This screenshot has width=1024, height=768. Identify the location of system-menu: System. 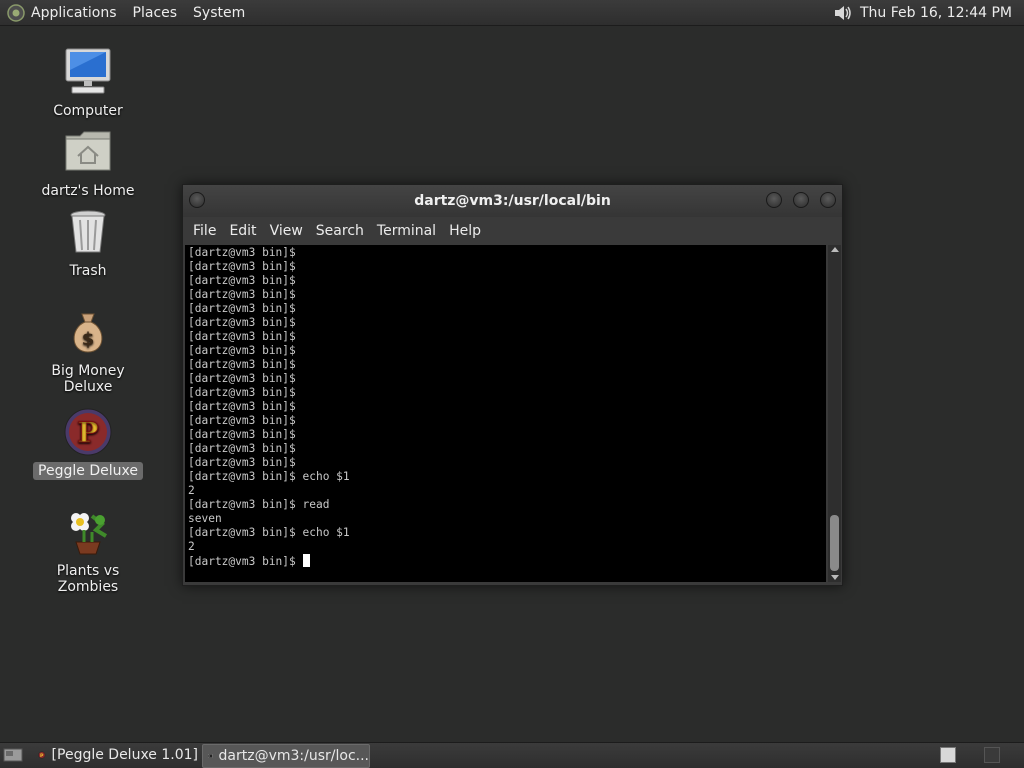
(219, 13).